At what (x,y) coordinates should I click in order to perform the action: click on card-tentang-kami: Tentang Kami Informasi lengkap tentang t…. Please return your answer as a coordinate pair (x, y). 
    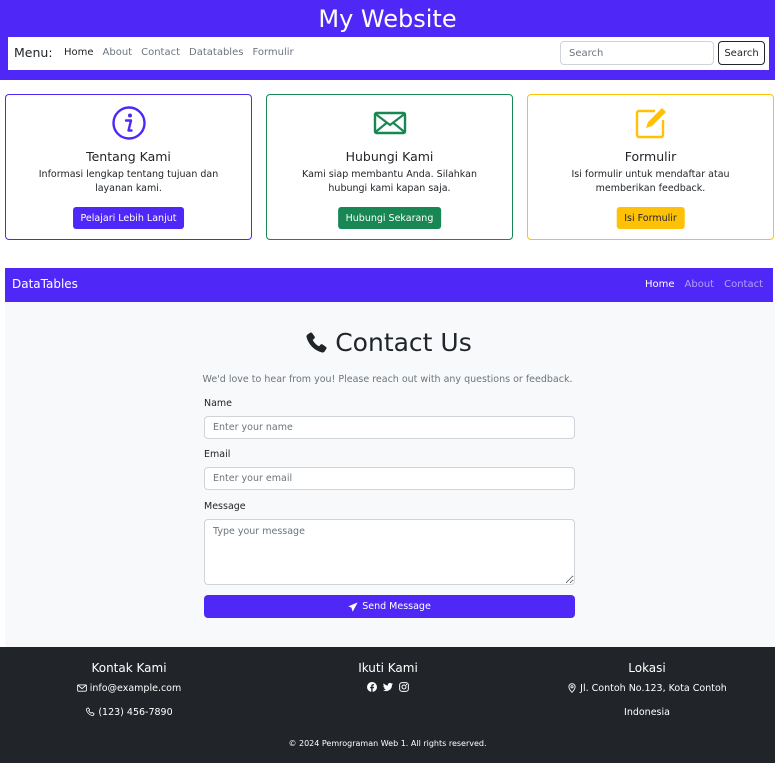
    Looking at the image, I should click on (128, 167).